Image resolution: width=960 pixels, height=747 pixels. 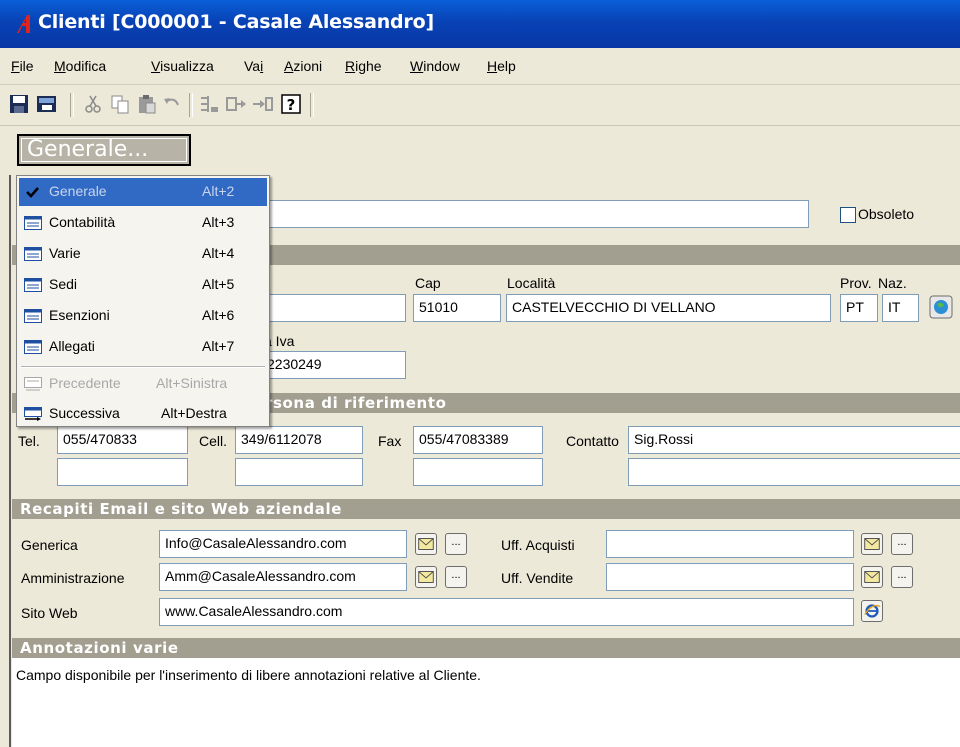 I want to click on app-icon, so click(x=23, y=24).